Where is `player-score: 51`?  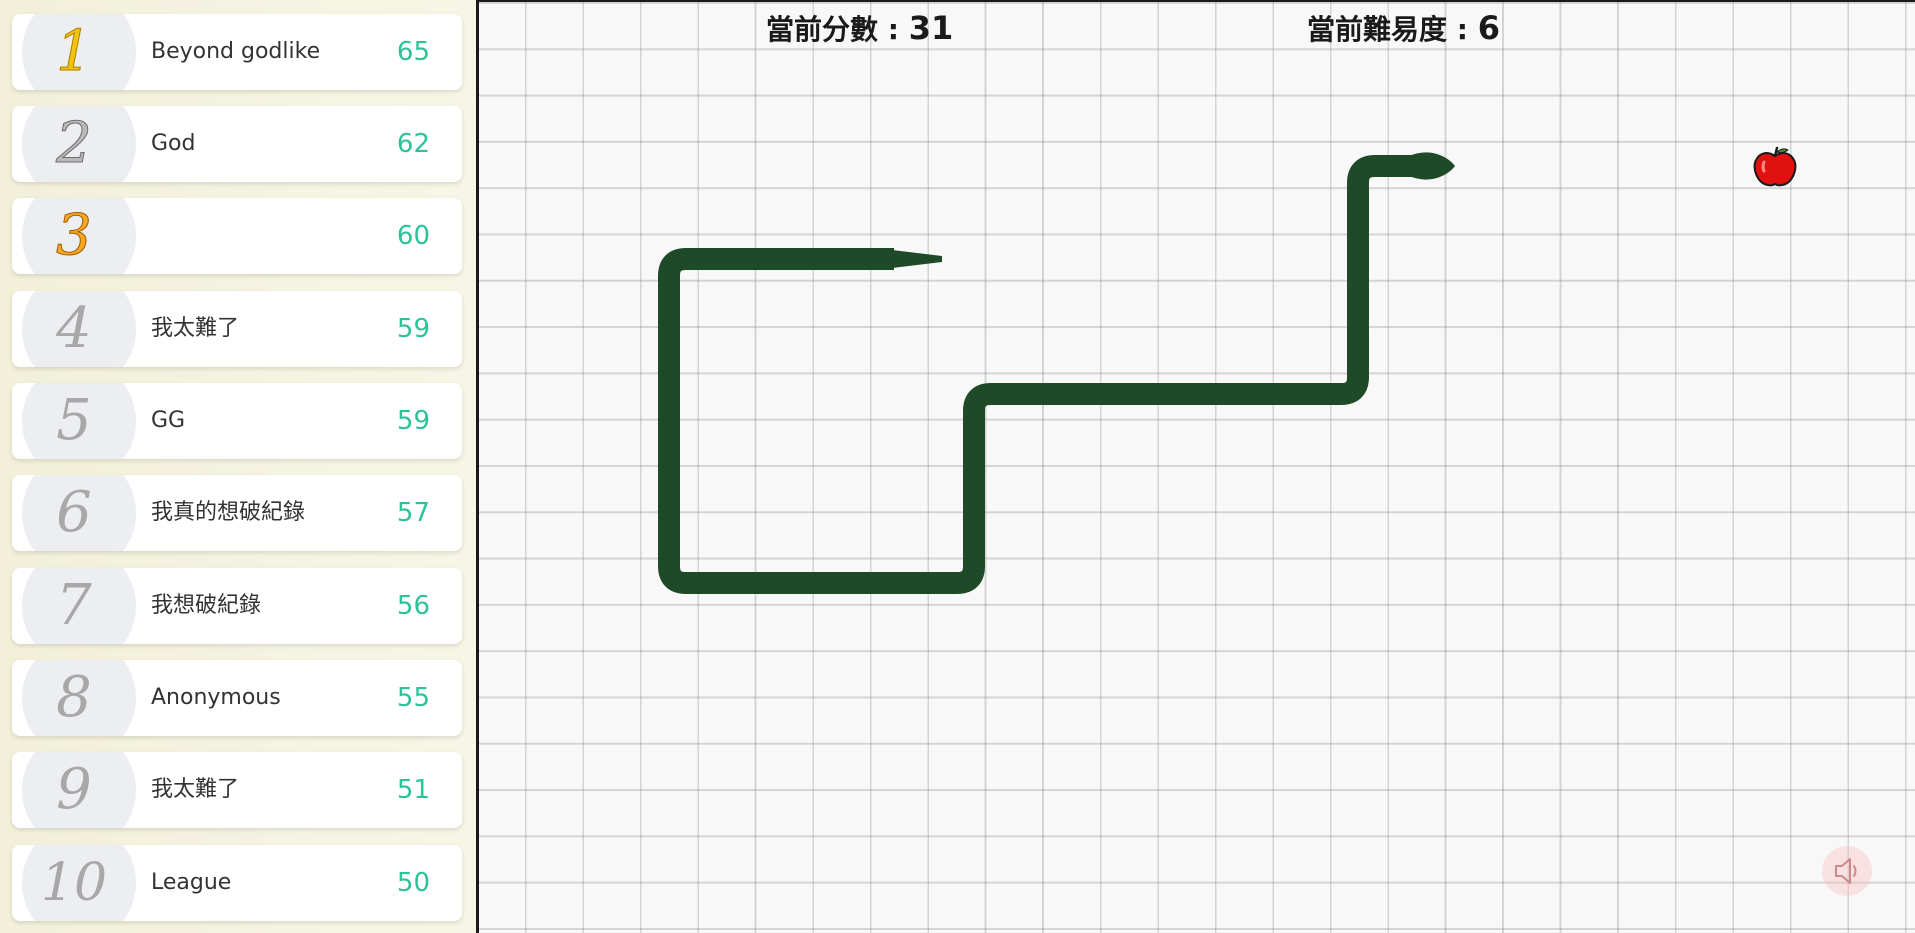 player-score: 51 is located at coordinates (413, 790).